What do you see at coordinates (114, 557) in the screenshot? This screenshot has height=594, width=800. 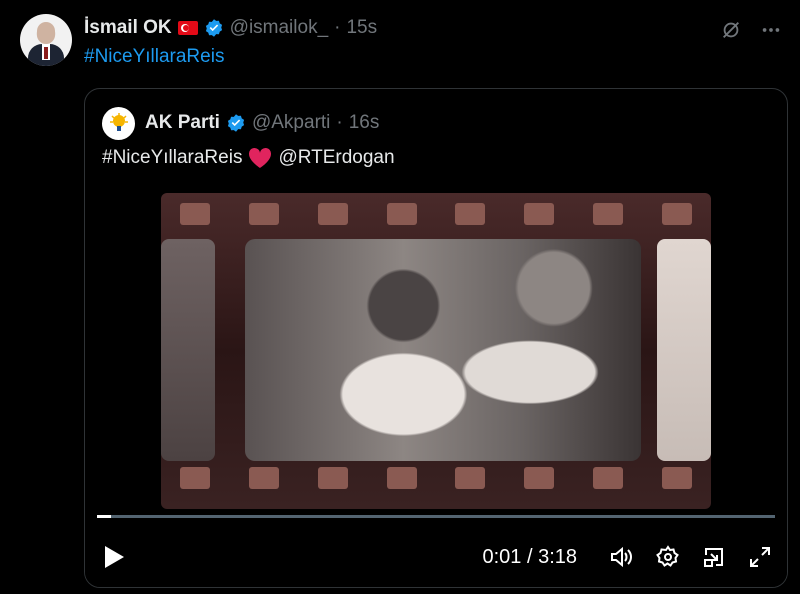 I see `play-icon` at bounding box center [114, 557].